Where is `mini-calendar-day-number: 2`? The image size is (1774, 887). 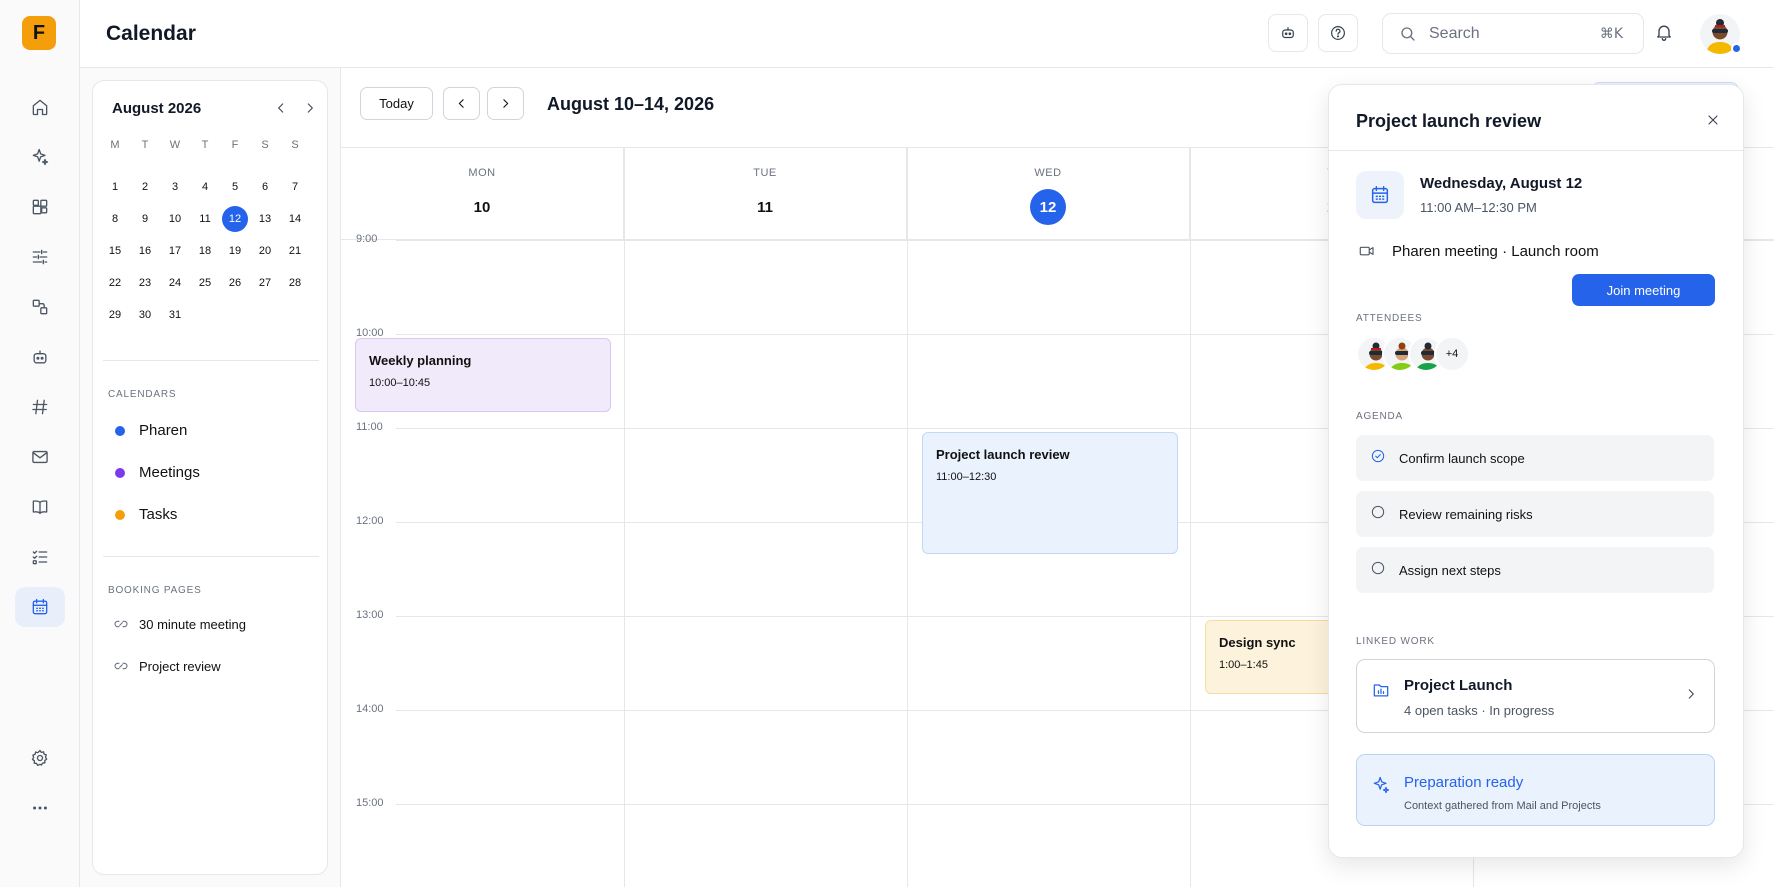 mini-calendar-day-number: 2 is located at coordinates (145, 187).